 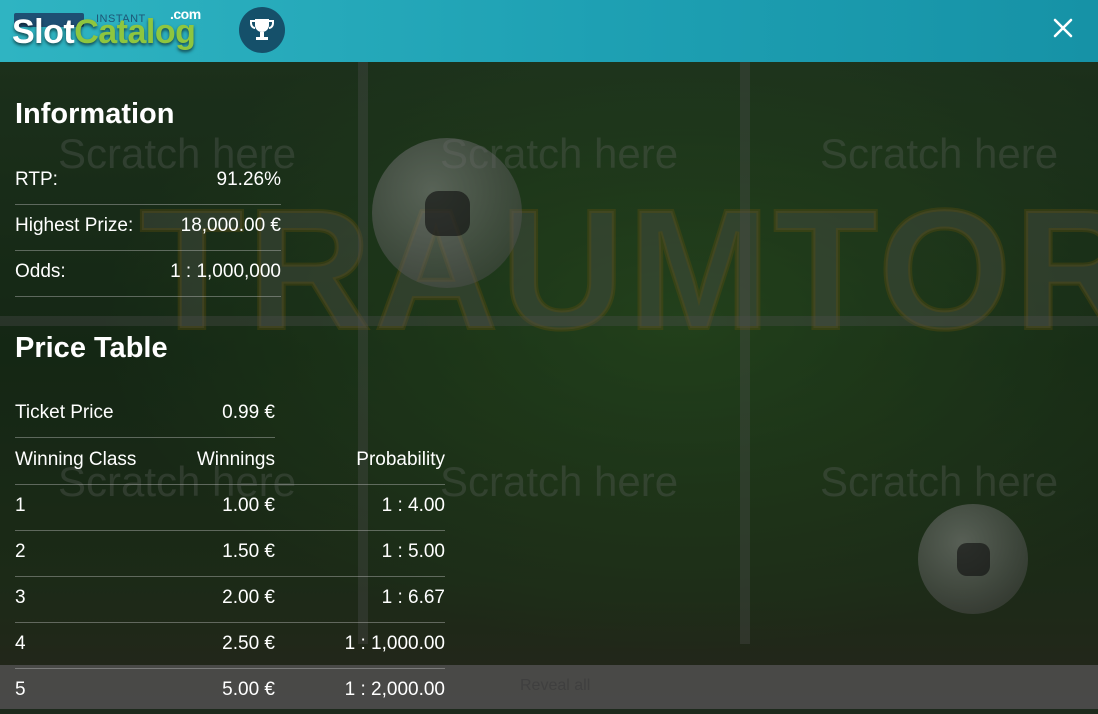 I want to click on close-button, so click(x=1063, y=28).